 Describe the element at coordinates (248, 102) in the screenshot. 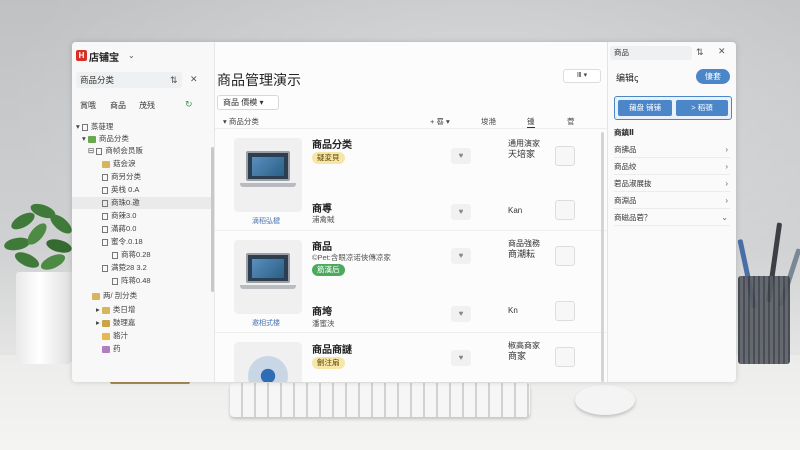

I see `filter-dropdown: 商品 價模 ▾` at that location.